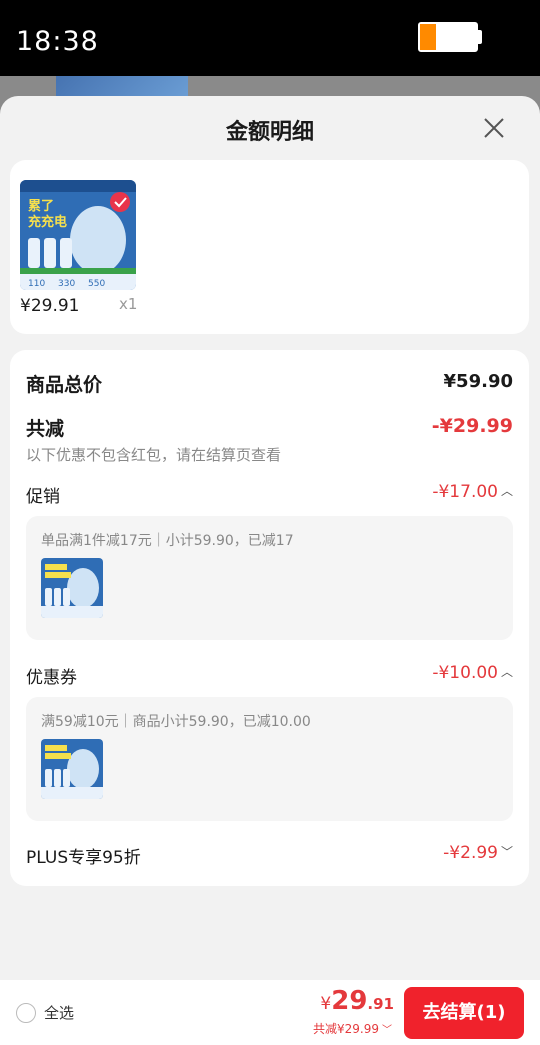  I want to click on price-integer: 29, so click(349, 1001).